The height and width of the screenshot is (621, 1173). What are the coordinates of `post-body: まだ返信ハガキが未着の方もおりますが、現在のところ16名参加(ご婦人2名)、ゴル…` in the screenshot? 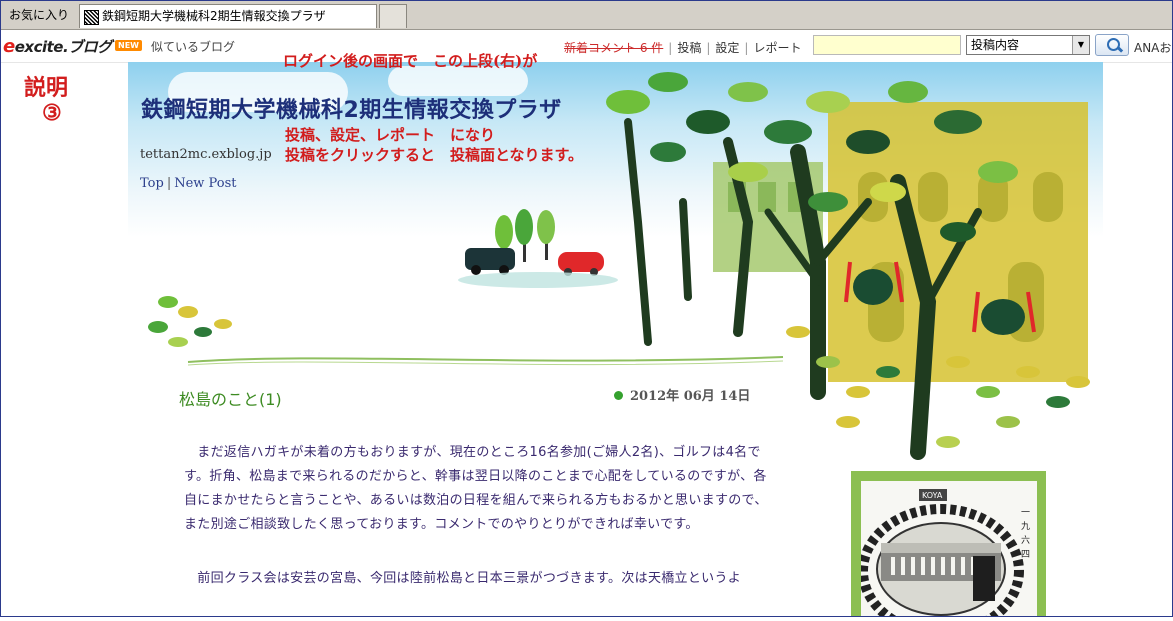 It's located at (480, 531).